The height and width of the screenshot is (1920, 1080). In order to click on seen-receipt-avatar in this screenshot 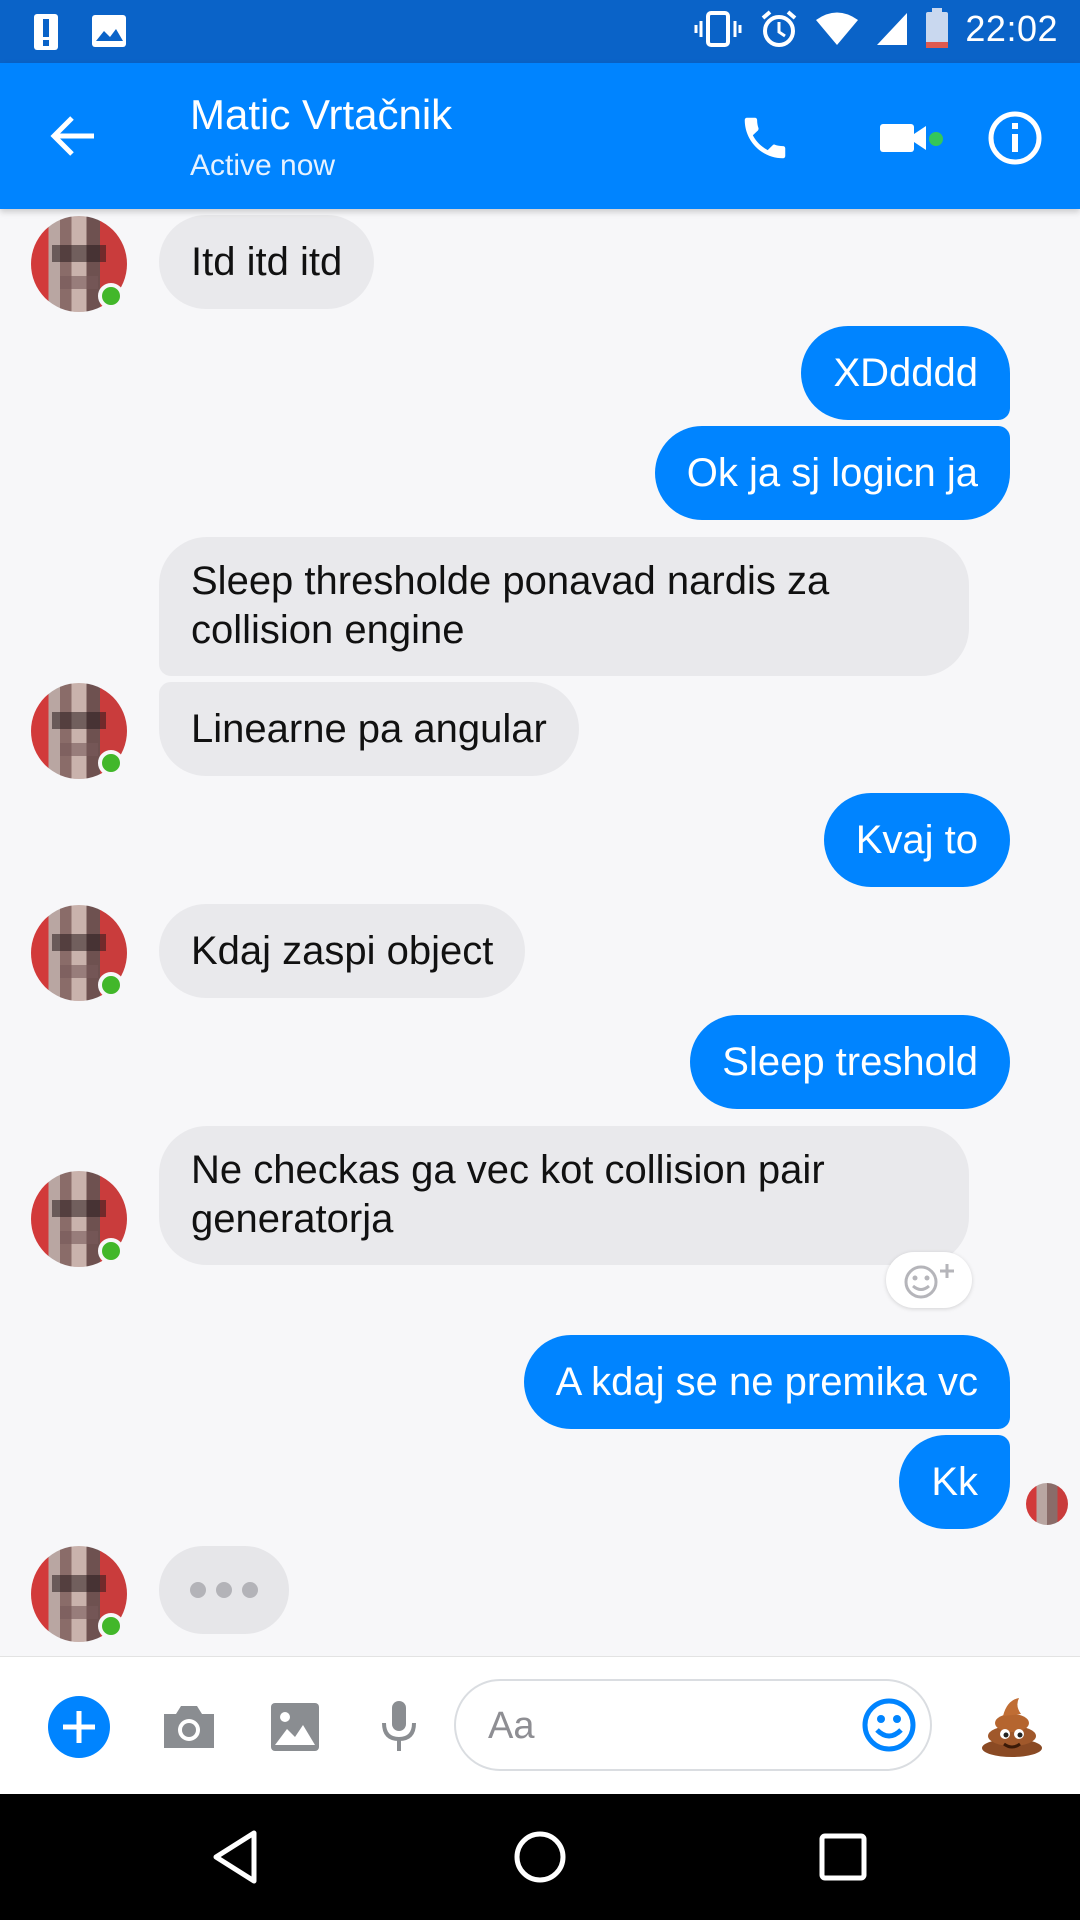, I will do `click(1047, 1504)`.